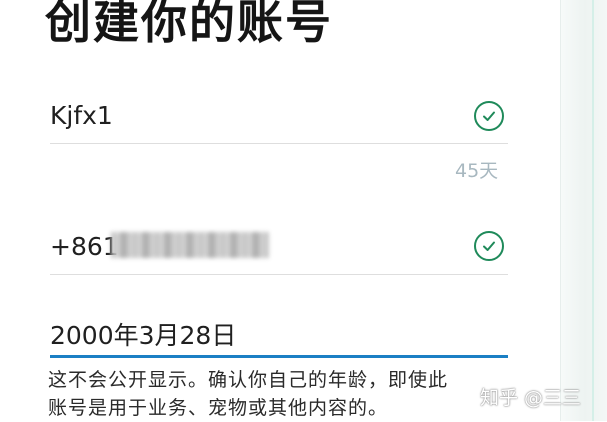  I want to click on age-notice-line-2: 账号是用于业务、宠物或其他内容的。, so click(218, 408).